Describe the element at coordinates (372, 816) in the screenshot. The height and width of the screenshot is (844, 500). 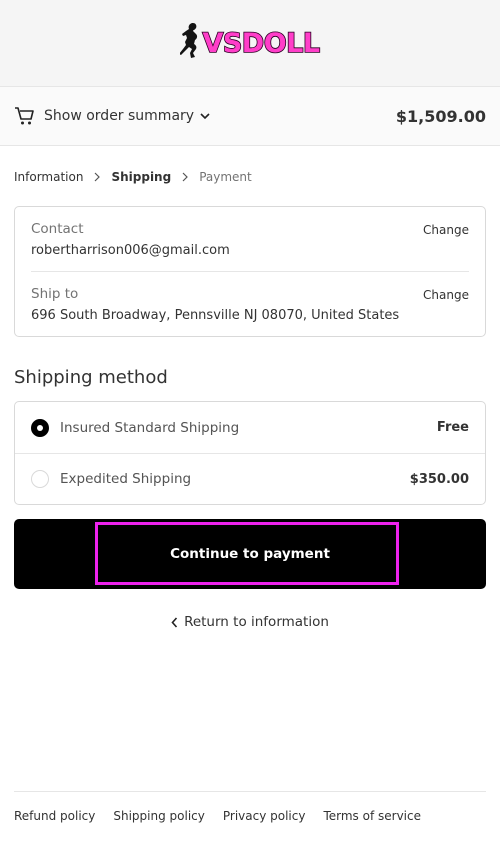
I see `terms-of-service-link: Terms of service` at that location.